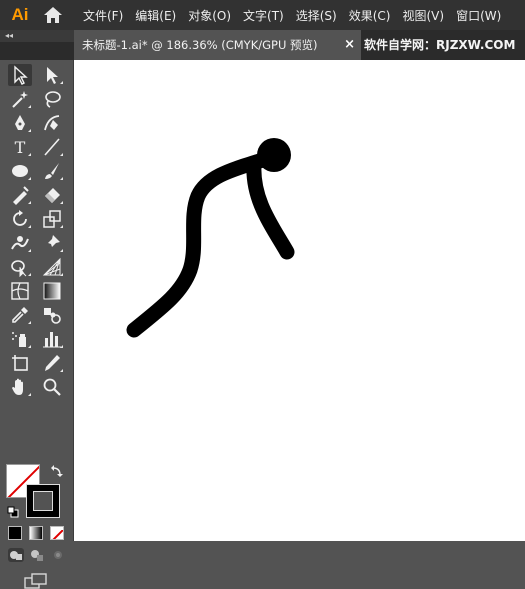 This screenshot has height=589, width=525. Describe the element at coordinates (16, 555) in the screenshot. I see `draw-normal-icon` at that location.